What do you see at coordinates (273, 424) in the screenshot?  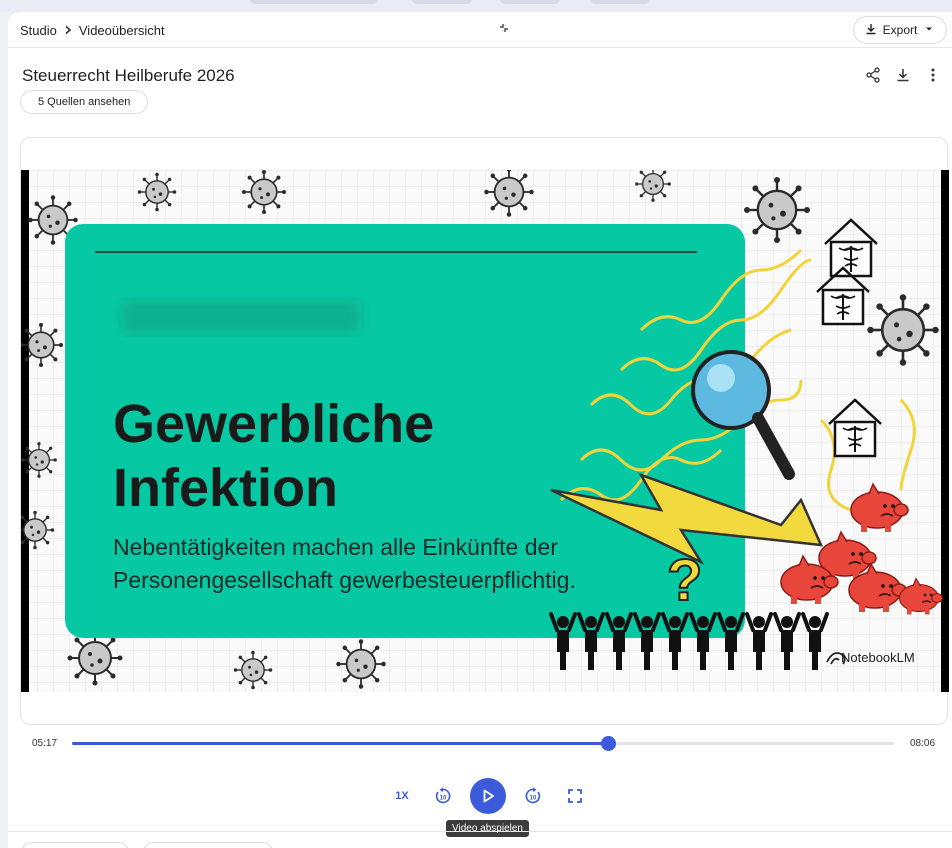 I see `slide-headline-1: Gewerbliche` at bounding box center [273, 424].